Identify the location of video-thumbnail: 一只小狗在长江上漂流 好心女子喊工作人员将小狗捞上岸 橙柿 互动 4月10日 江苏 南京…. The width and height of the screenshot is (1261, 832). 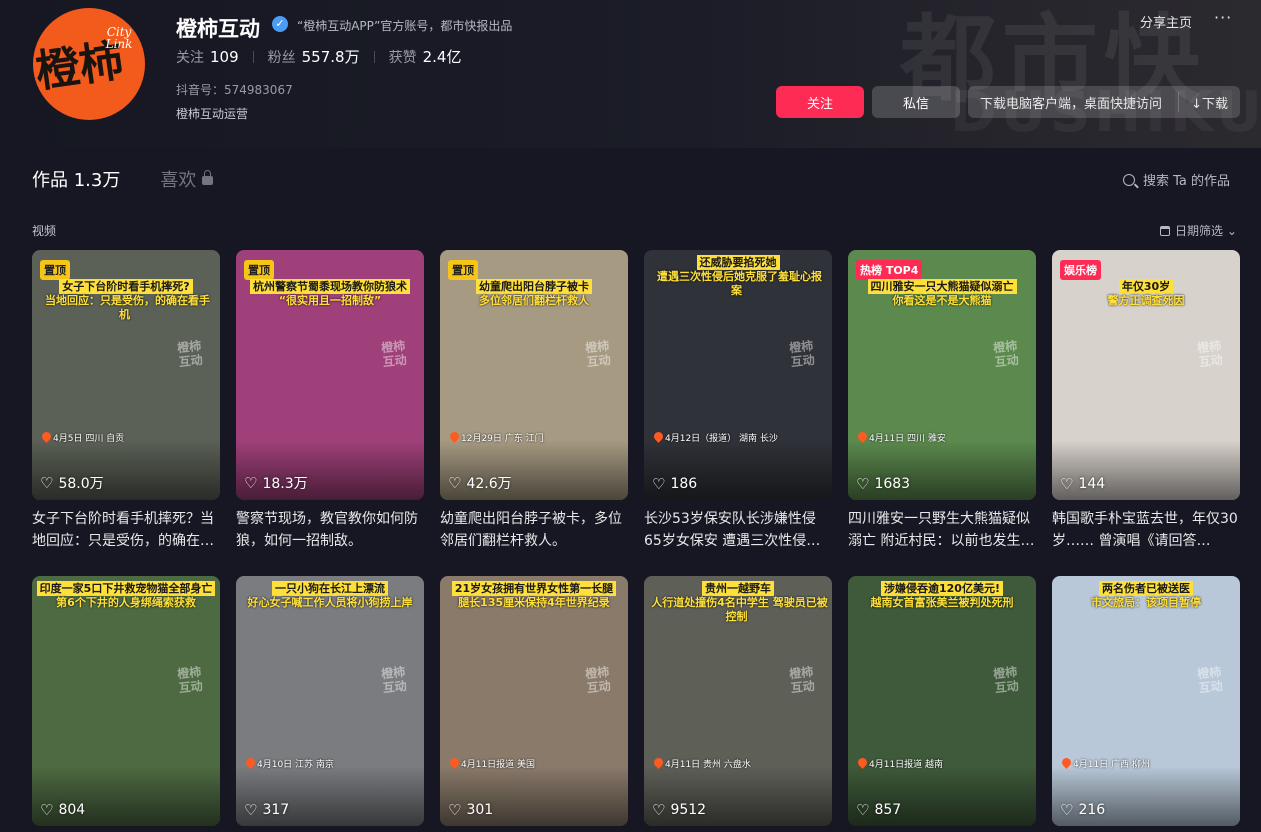
(330, 701).